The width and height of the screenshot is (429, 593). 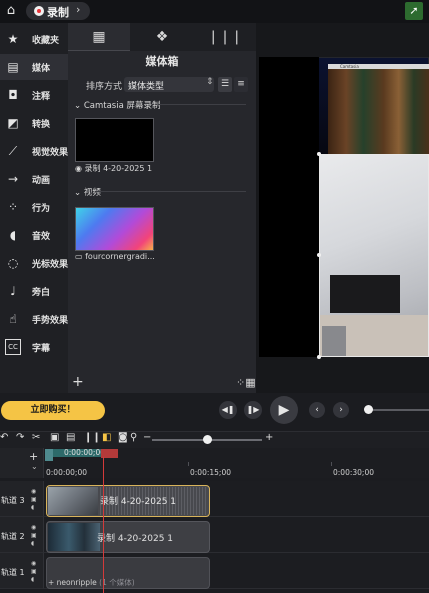 I want to click on group-title: Camtasia 屏幕录制, so click(x=122, y=106).